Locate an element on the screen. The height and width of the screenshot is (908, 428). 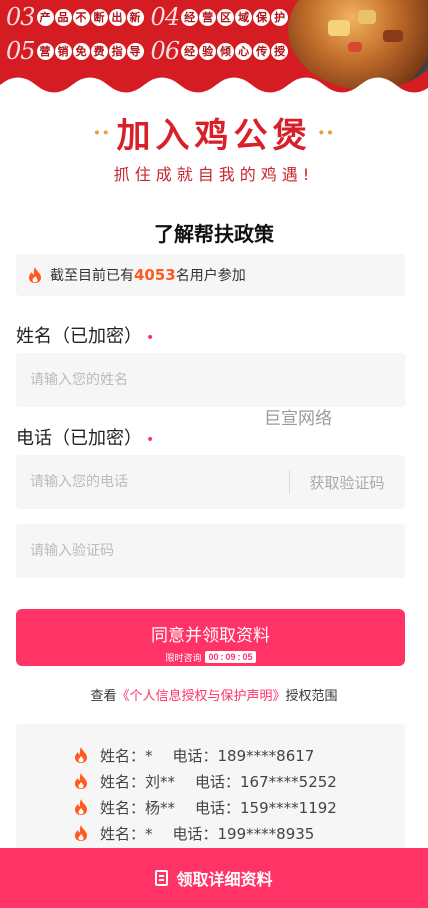
participant-phone: 电话：189****8617 is located at coordinates (243, 755).